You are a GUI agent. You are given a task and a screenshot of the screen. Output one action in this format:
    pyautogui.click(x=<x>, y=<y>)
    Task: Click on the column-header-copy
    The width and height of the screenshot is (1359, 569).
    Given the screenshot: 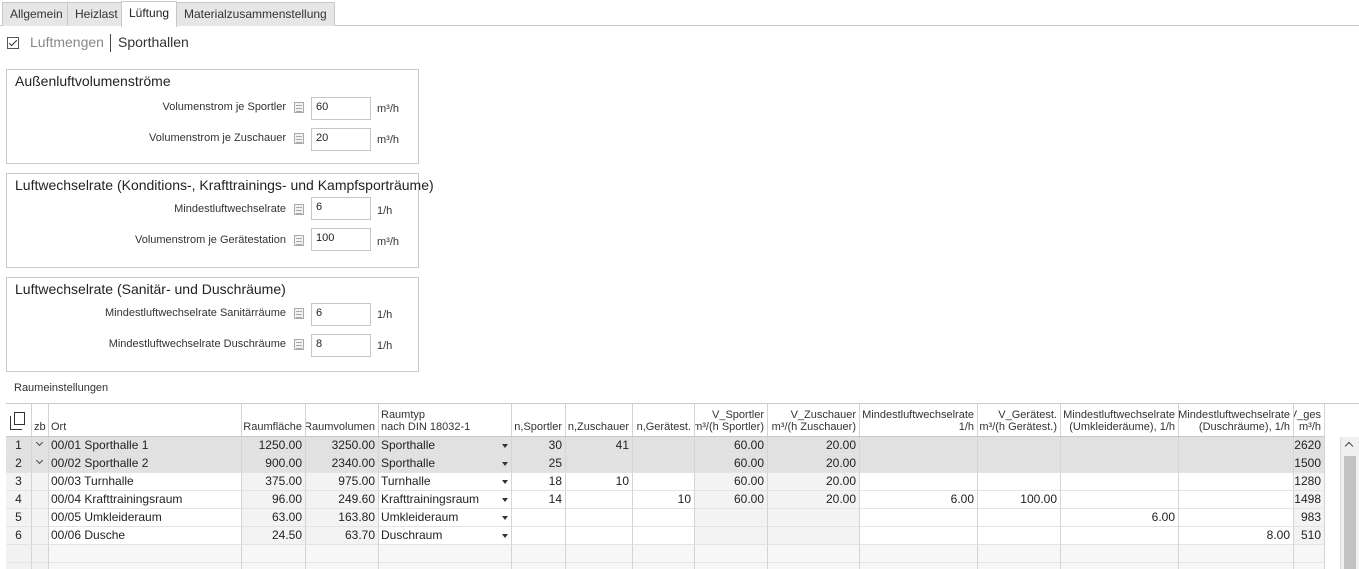 What is the action you would take?
    pyautogui.click(x=19, y=420)
    